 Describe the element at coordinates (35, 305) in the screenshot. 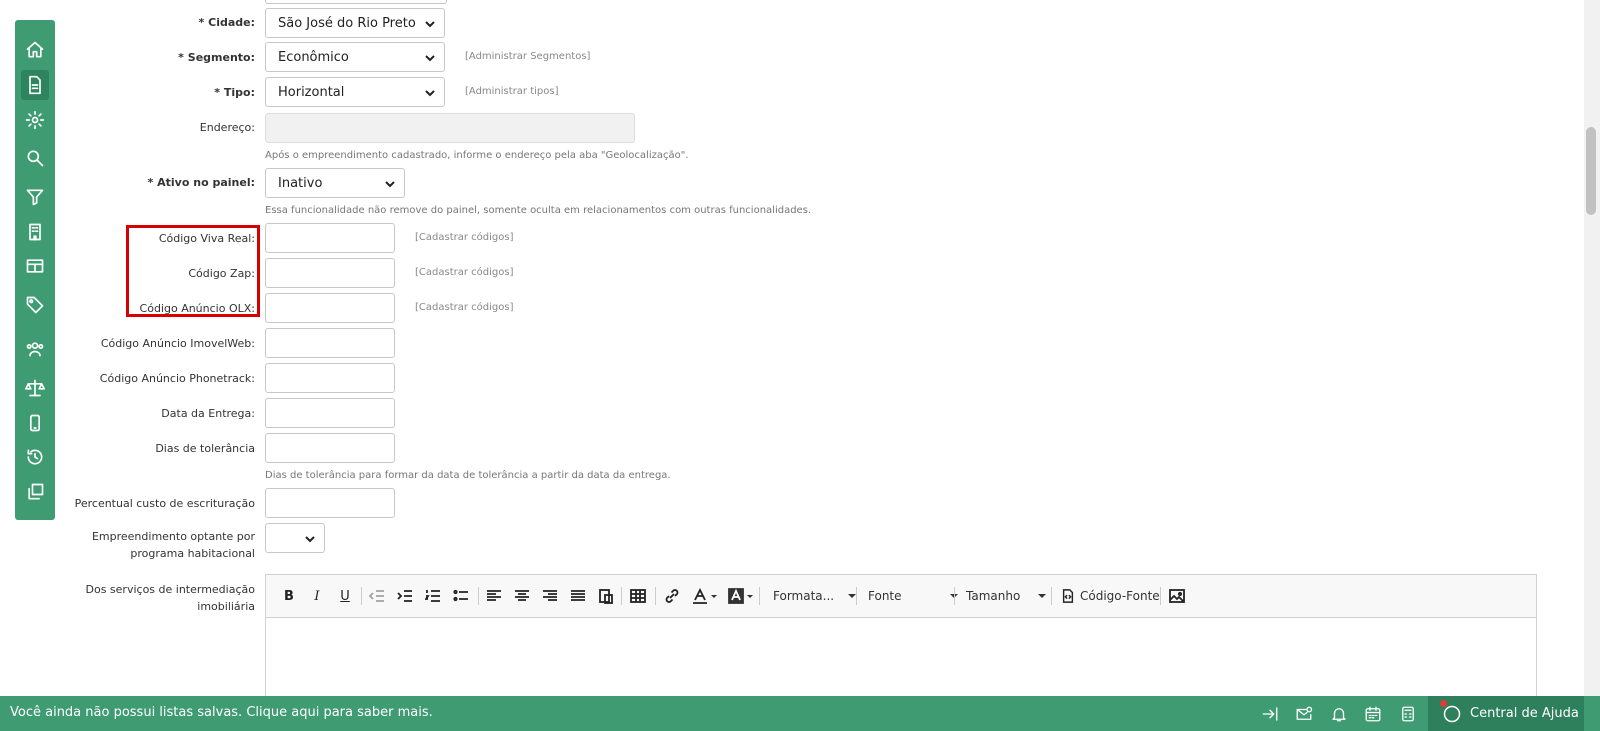

I see `sidebar-item-tag` at that location.